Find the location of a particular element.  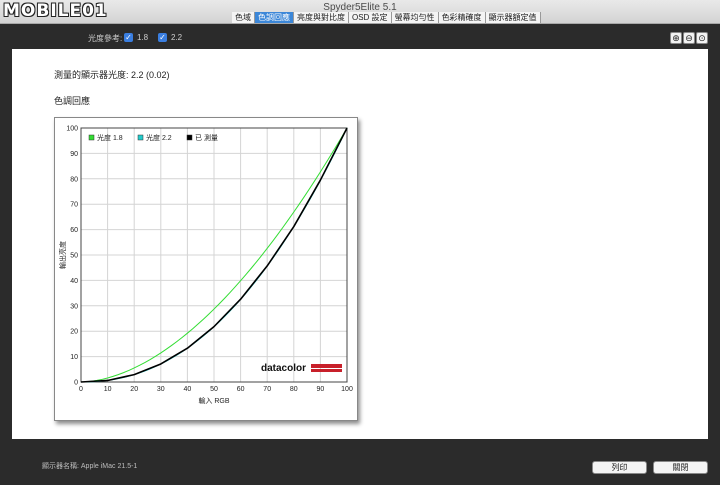

y-tick-label: 60 is located at coordinates (74, 230).